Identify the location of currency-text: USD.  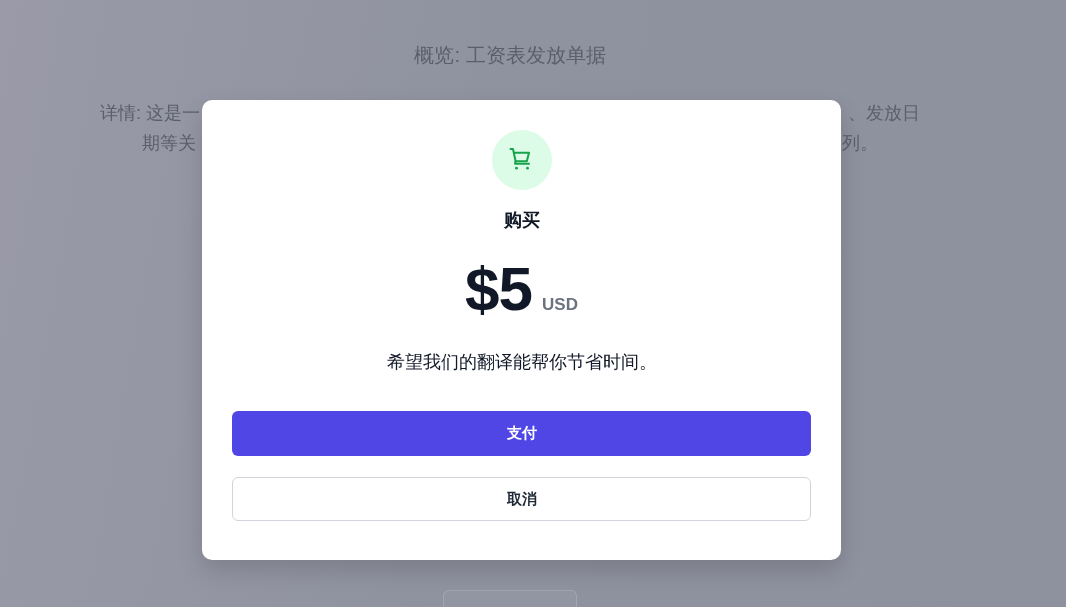
(560, 305).